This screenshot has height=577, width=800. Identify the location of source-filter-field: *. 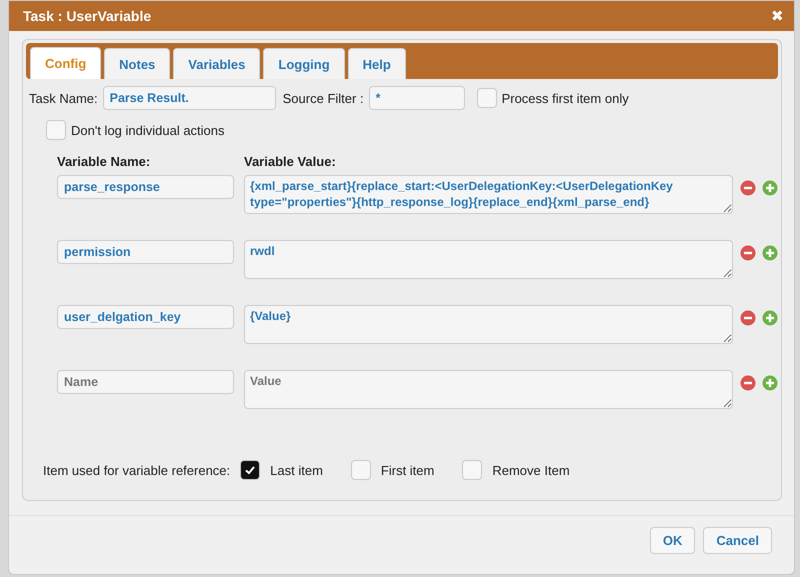
(416, 98).